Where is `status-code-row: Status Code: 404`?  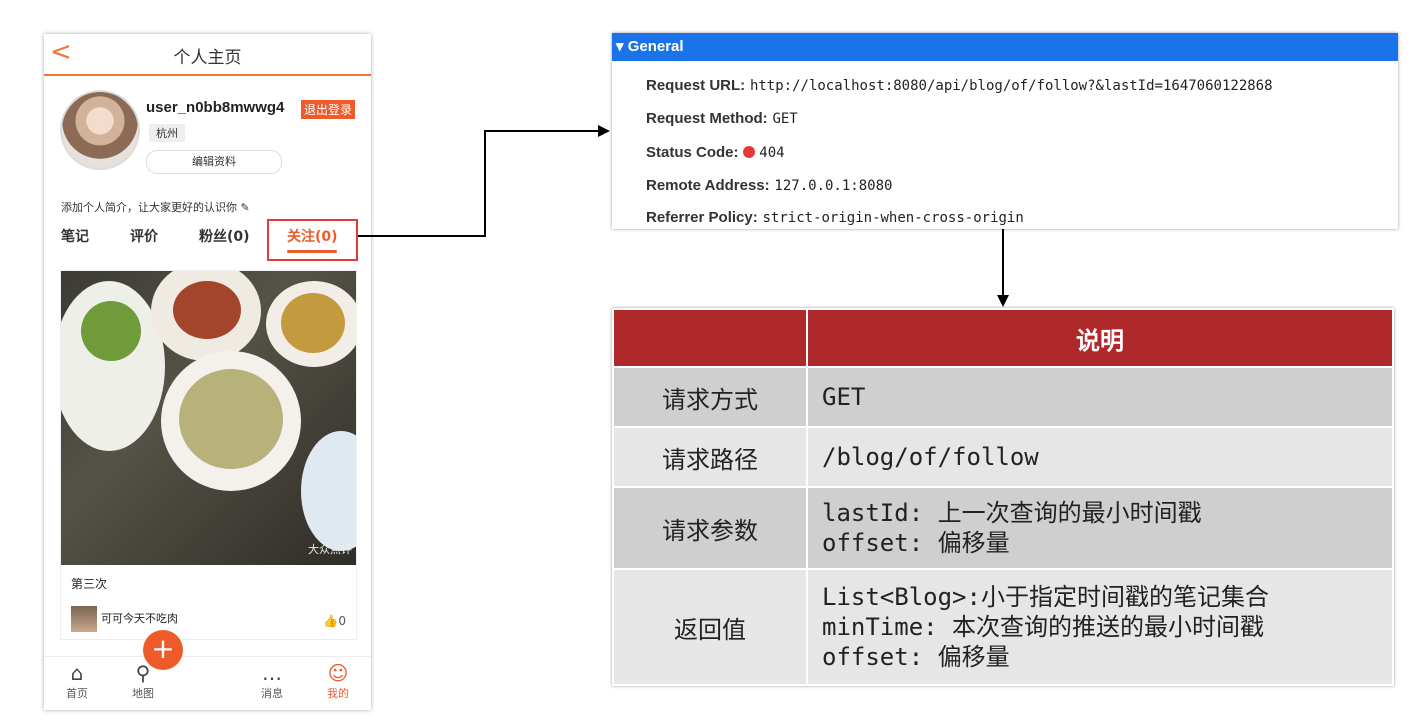 status-code-row: Status Code: 404 is located at coordinates (715, 152).